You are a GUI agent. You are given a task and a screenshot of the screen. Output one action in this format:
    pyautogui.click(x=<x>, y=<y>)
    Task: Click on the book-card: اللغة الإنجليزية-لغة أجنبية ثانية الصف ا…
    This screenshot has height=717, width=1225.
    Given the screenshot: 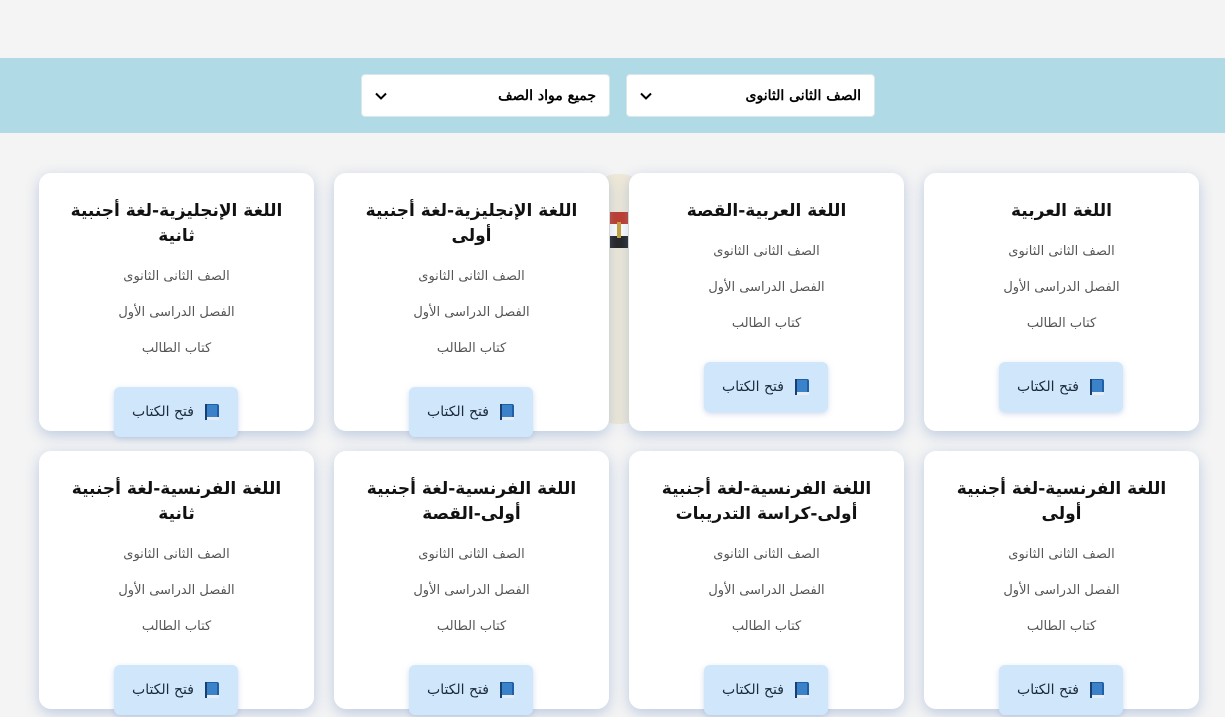 What is the action you would take?
    pyautogui.click(x=176, y=305)
    